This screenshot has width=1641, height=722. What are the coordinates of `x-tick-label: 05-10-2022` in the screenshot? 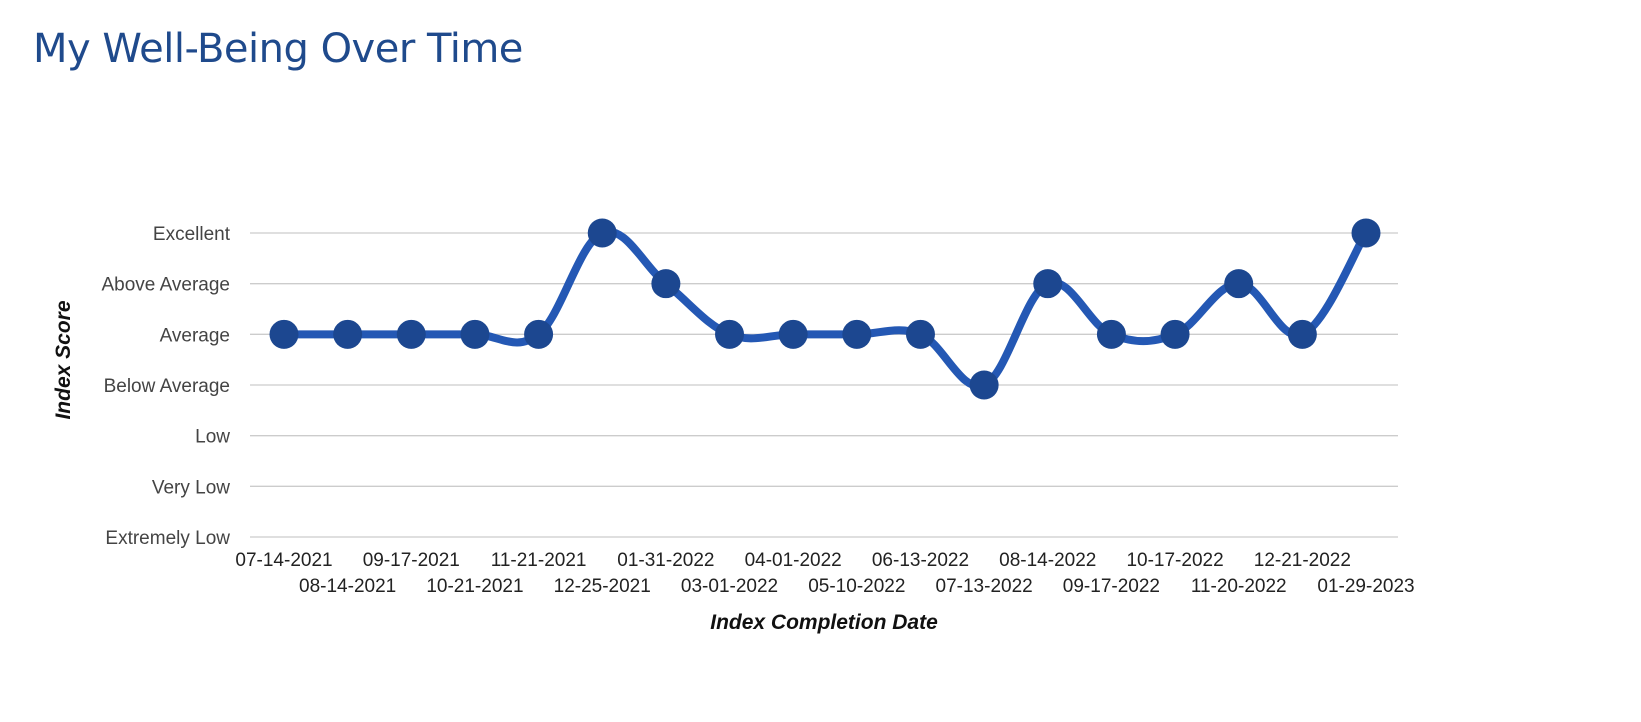 It's located at (856, 586).